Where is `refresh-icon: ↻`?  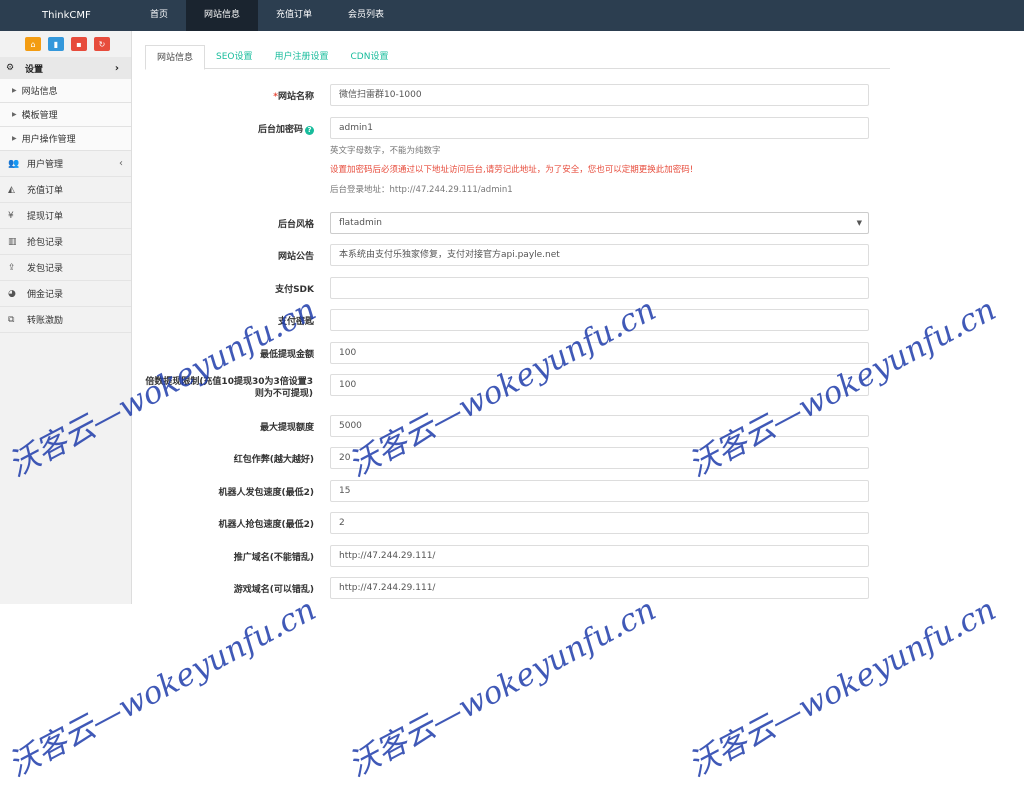
refresh-icon: ↻ is located at coordinates (102, 44).